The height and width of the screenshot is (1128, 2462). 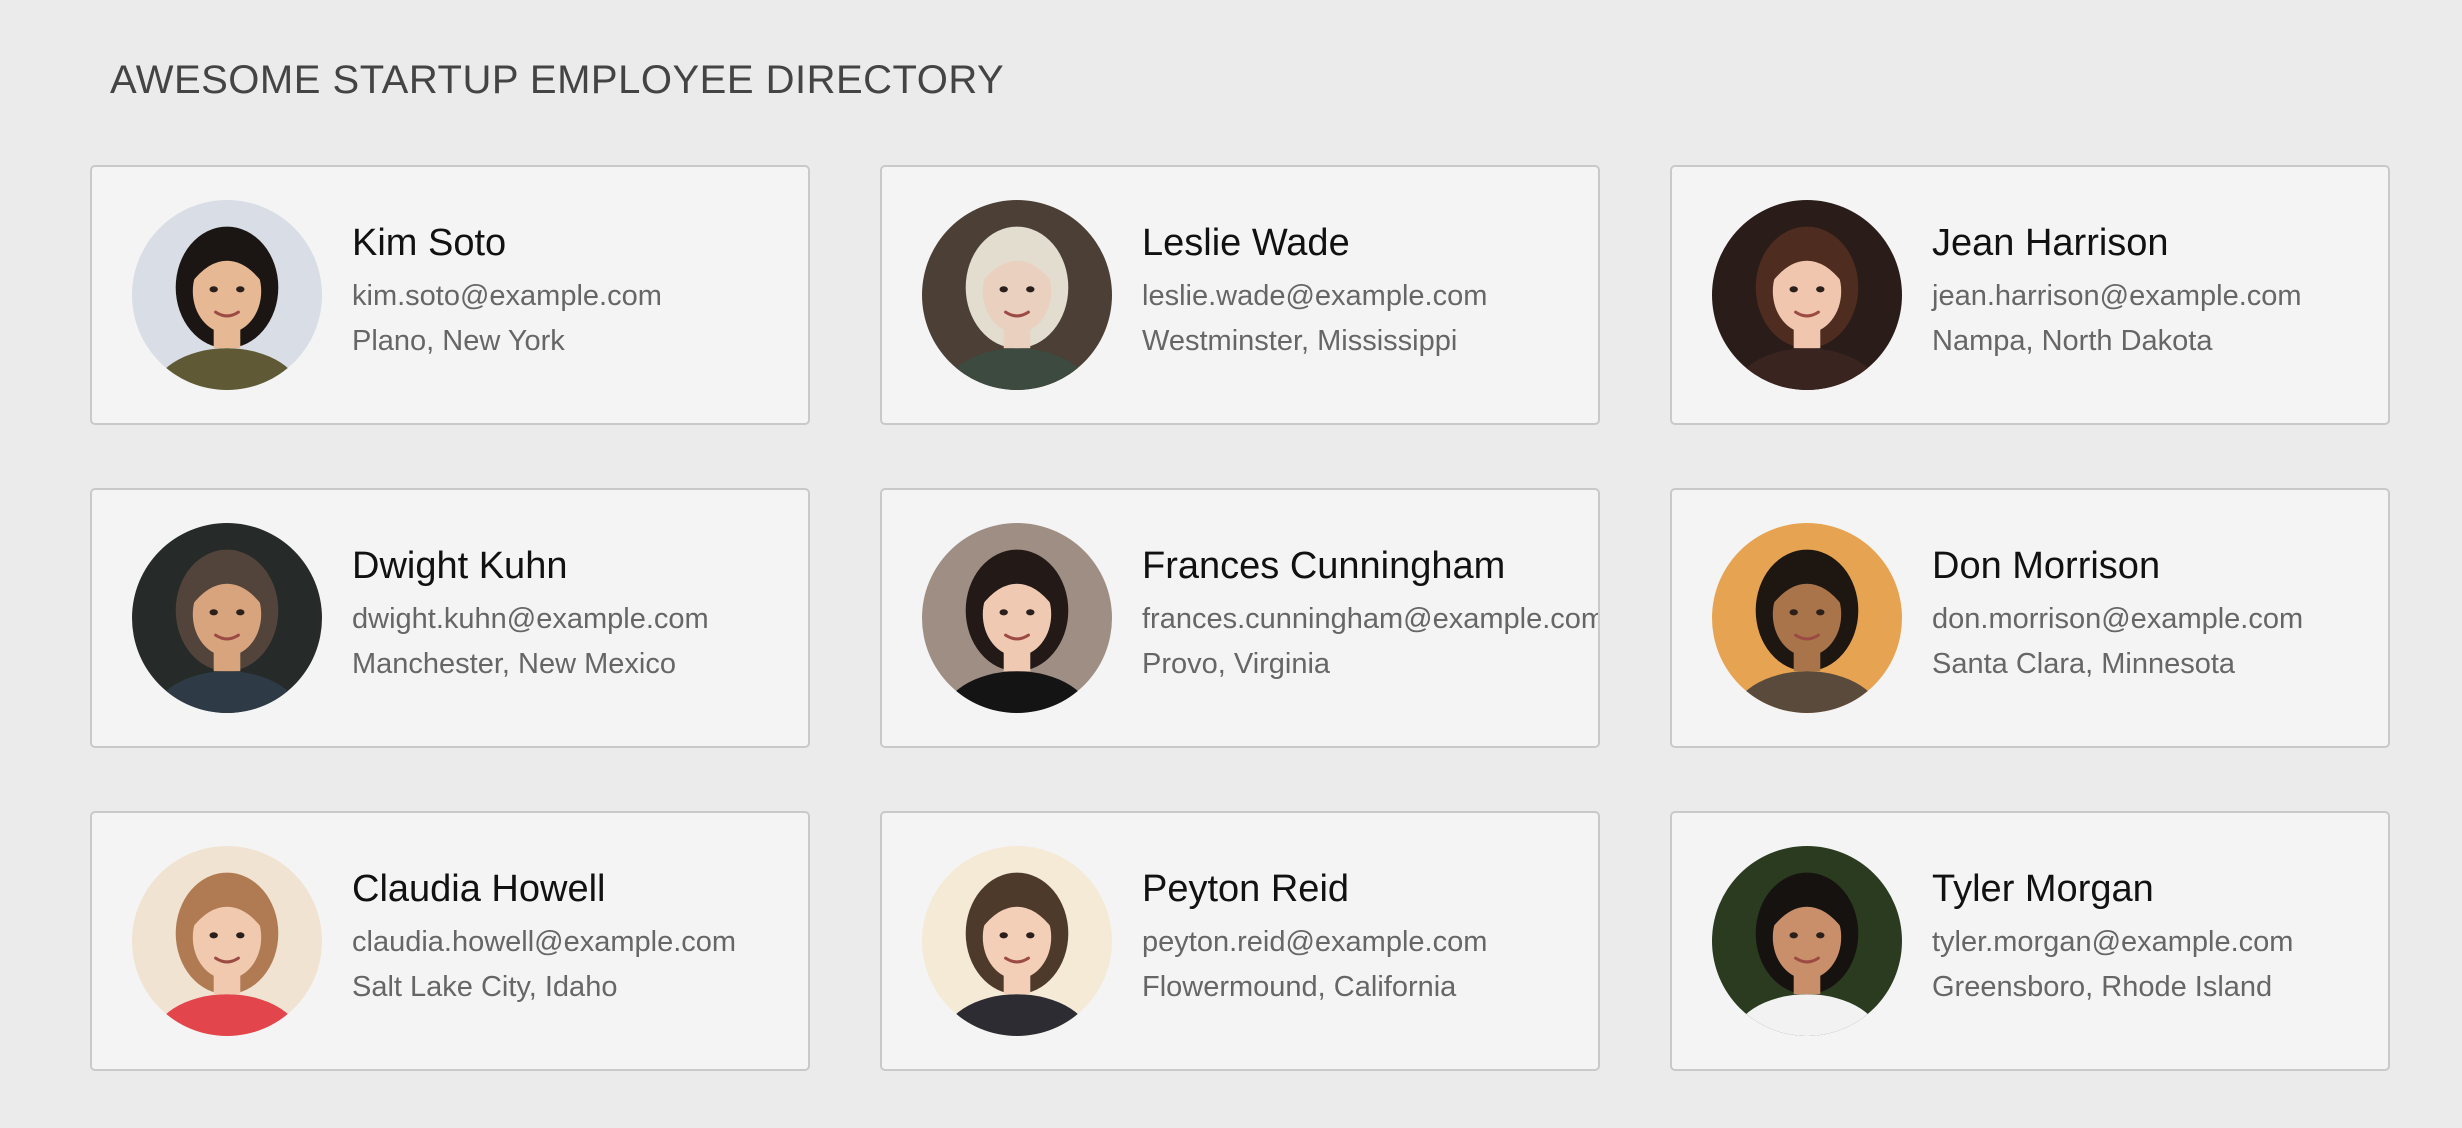 I want to click on employee-email: kim.soto@example.com, so click(x=507, y=296).